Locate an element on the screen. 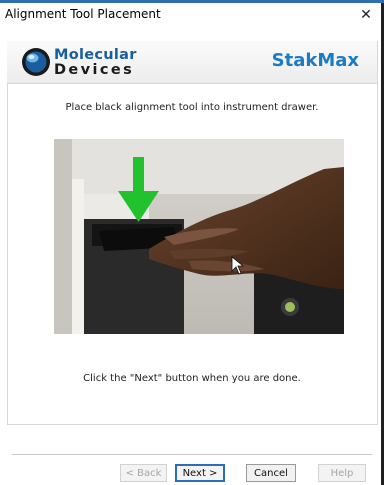 Image resolution: width=384 pixels, height=485 pixels. molecular-devices-logo-icon is located at coordinates (36, 62).